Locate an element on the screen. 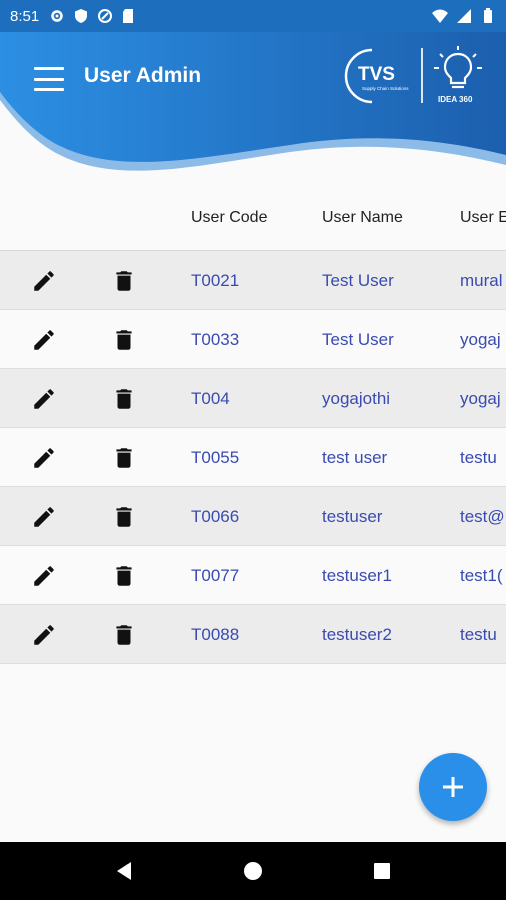  home-icon is located at coordinates (253, 871).